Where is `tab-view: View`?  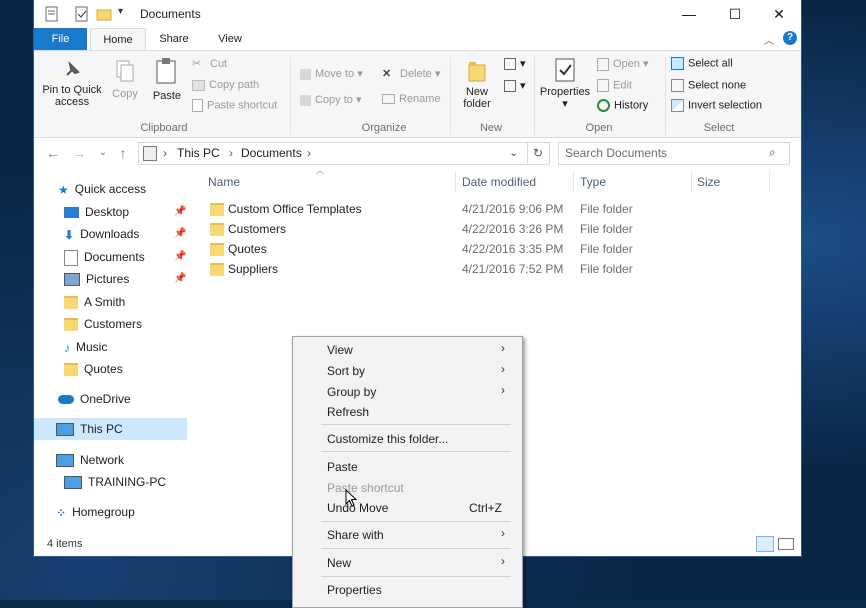
tab-view: View is located at coordinates (230, 39).